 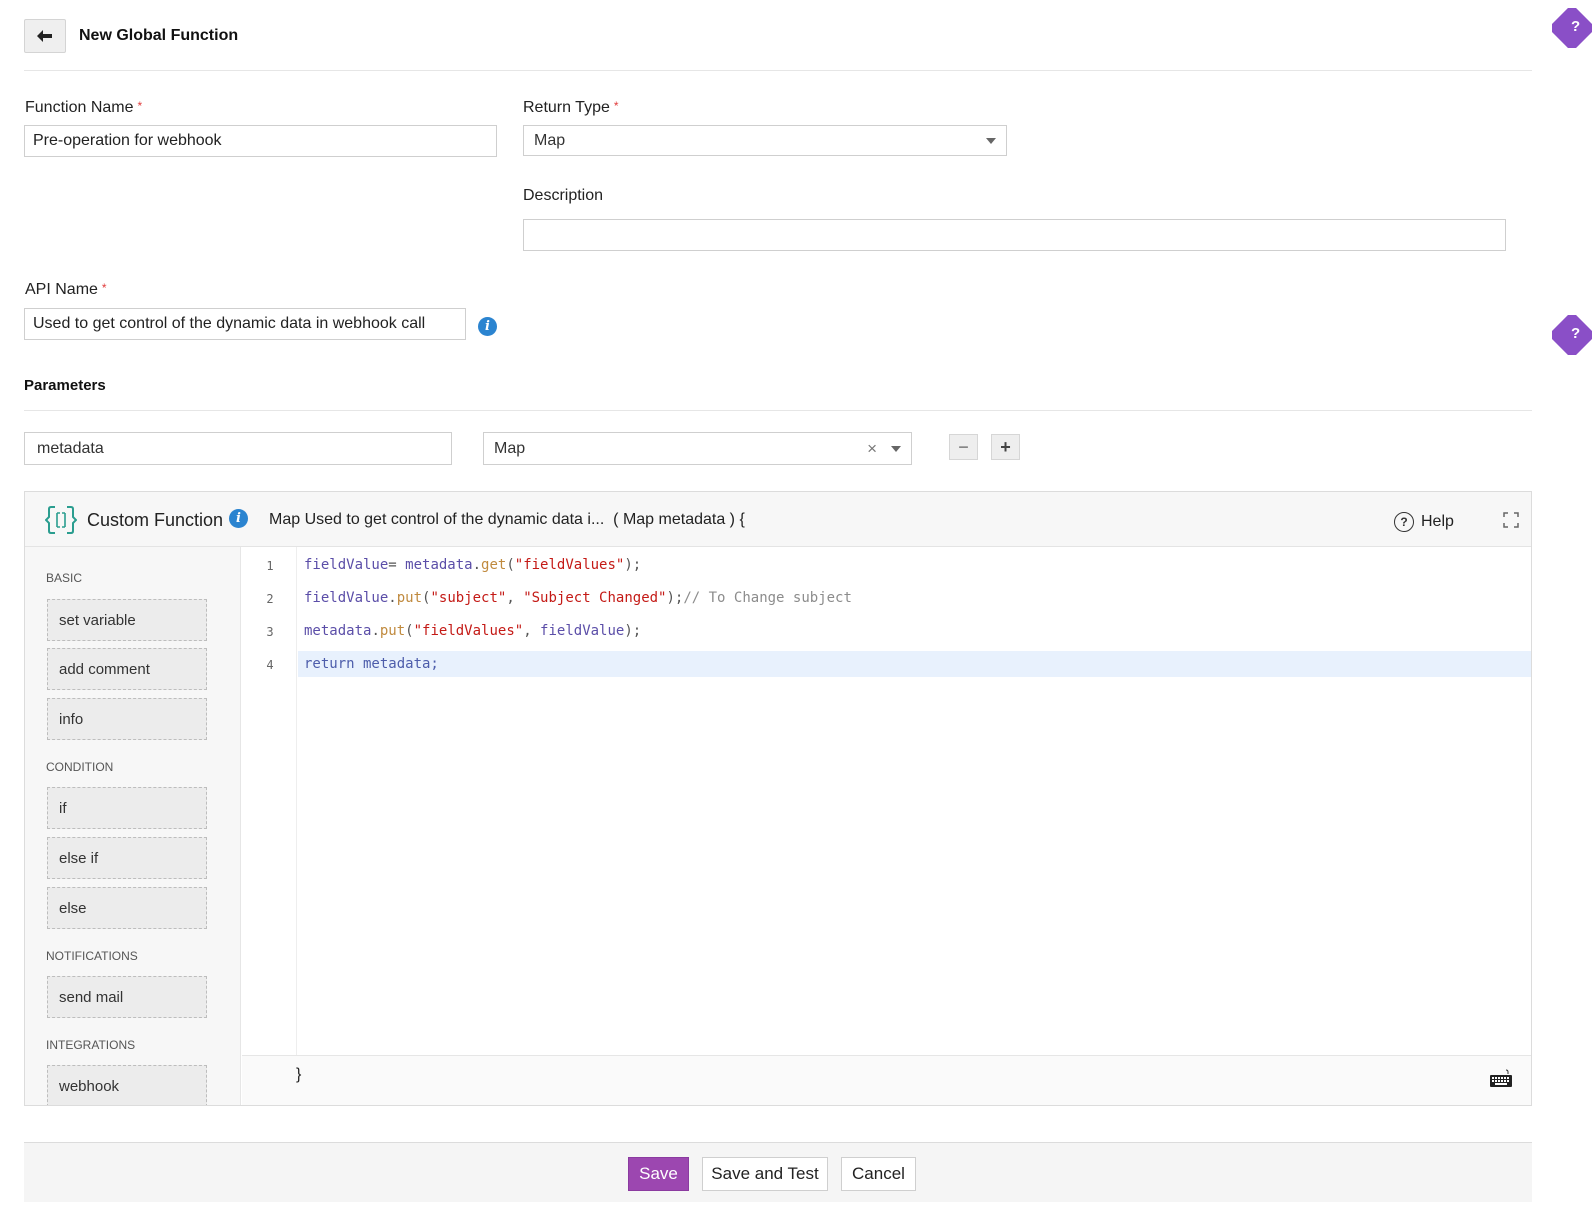 What do you see at coordinates (270, 599) in the screenshot?
I see `line-number: 2` at bounding box center [270, 599].